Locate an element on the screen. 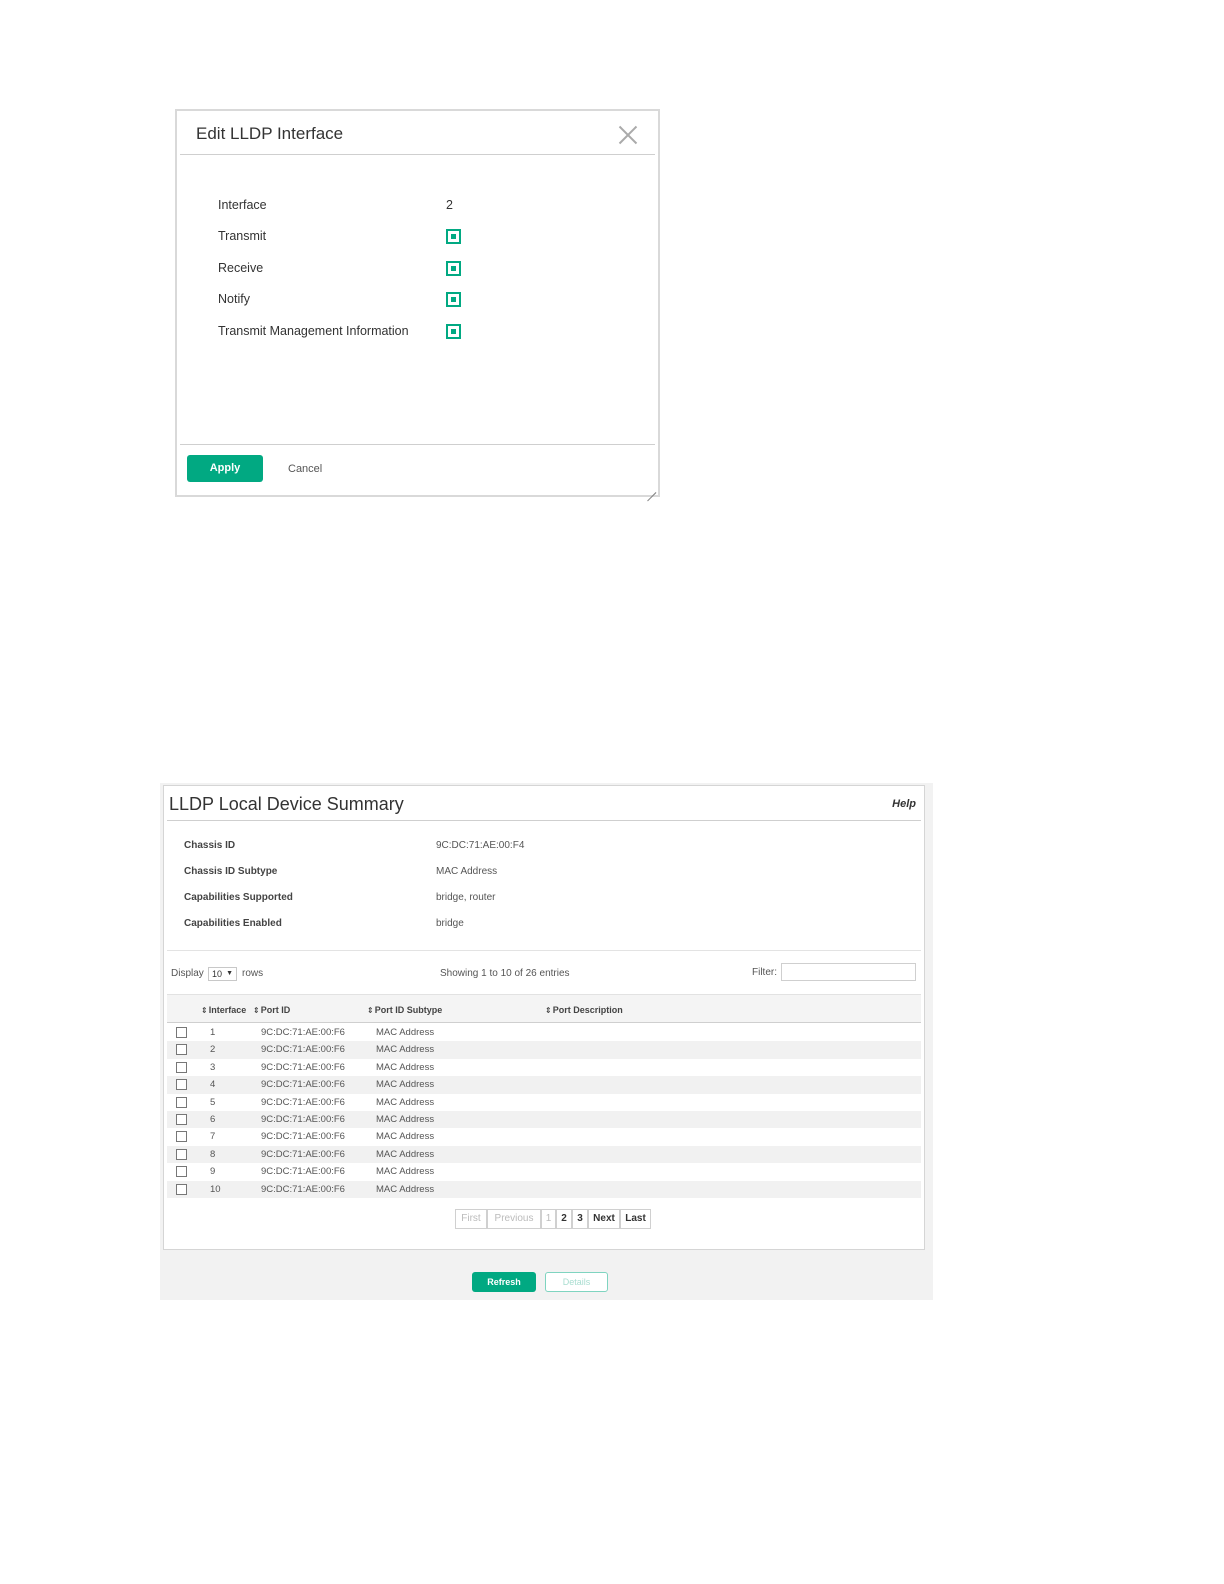 This screenshot has height=1584, width=1224. cancel-button: Cancel is located at coordinates (305, 469).